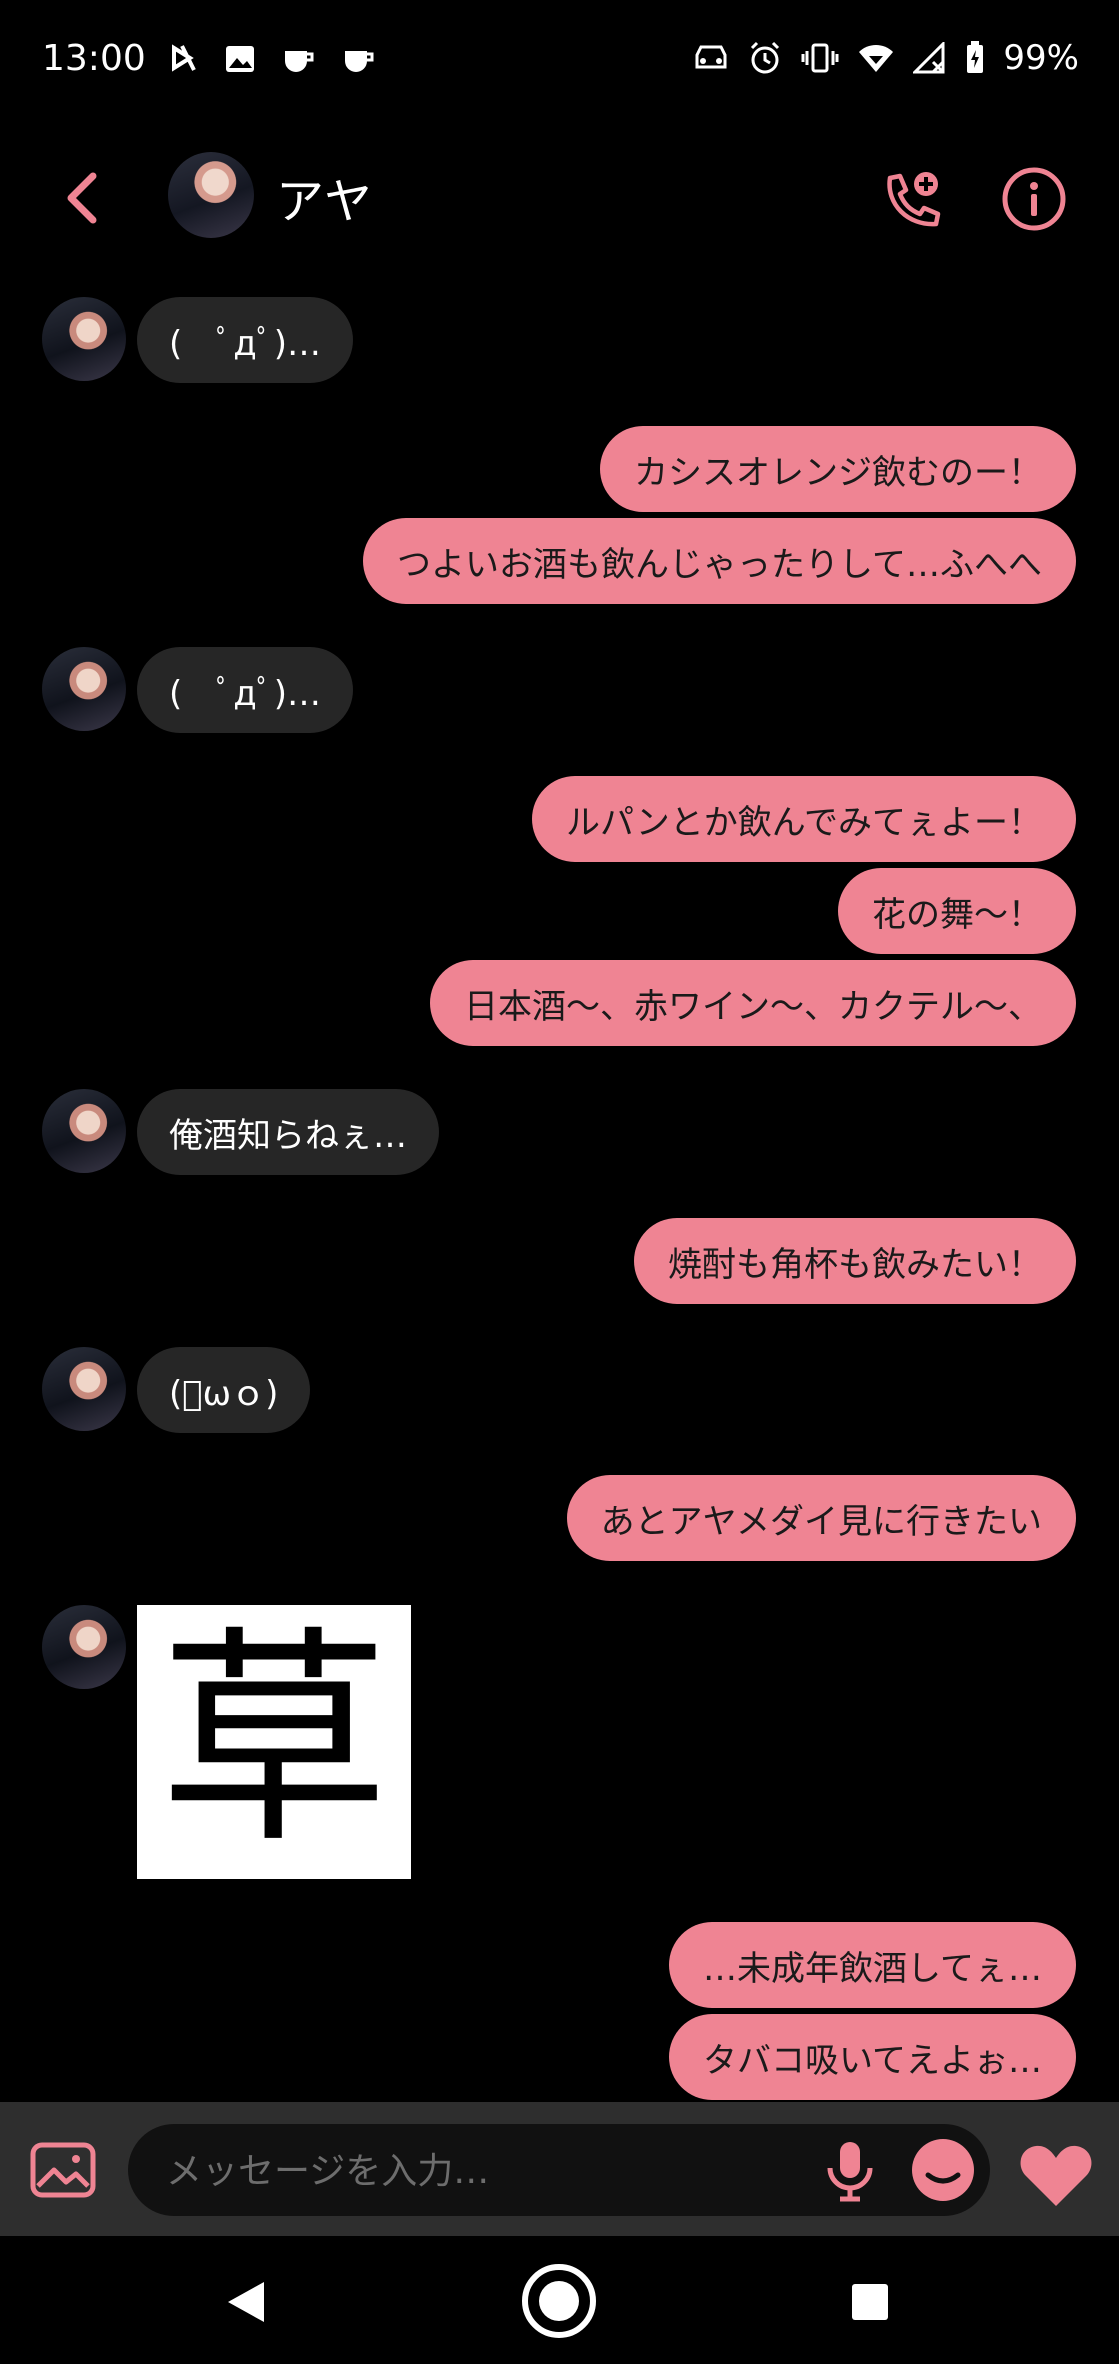 The height and width of the screenshot is (2364, 1119). I want to click on back-arrow-icon, so click(85, 198).